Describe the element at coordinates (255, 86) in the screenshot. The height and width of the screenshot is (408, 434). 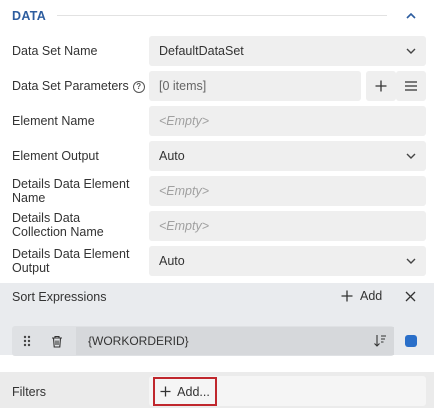
I see `data-set-parameters-field: [0 items]` at that location.